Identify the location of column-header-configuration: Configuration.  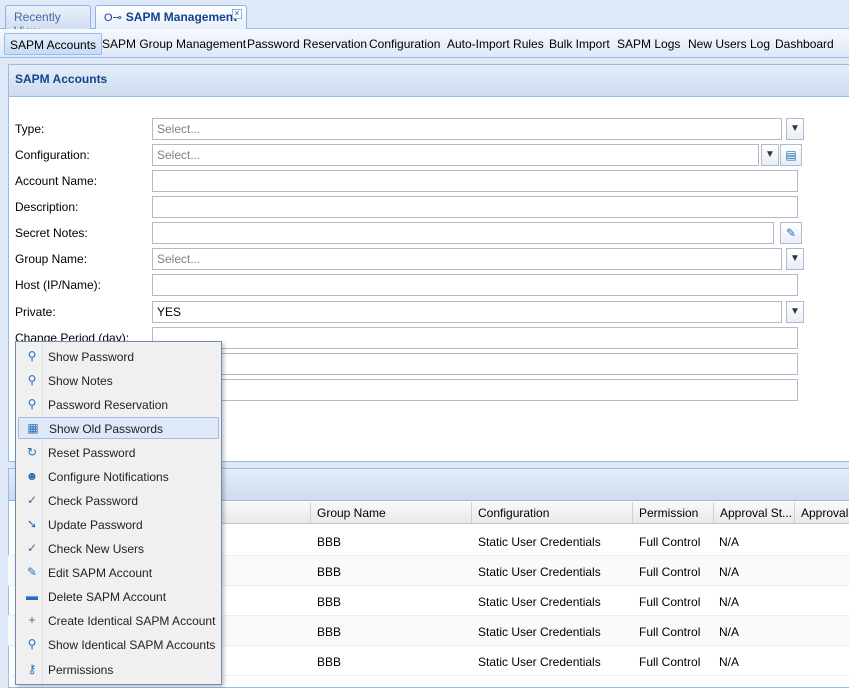
(552, 513).